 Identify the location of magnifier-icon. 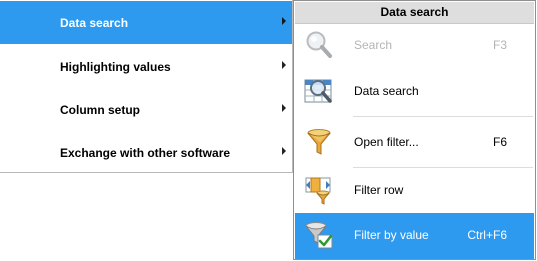
(319, 44).